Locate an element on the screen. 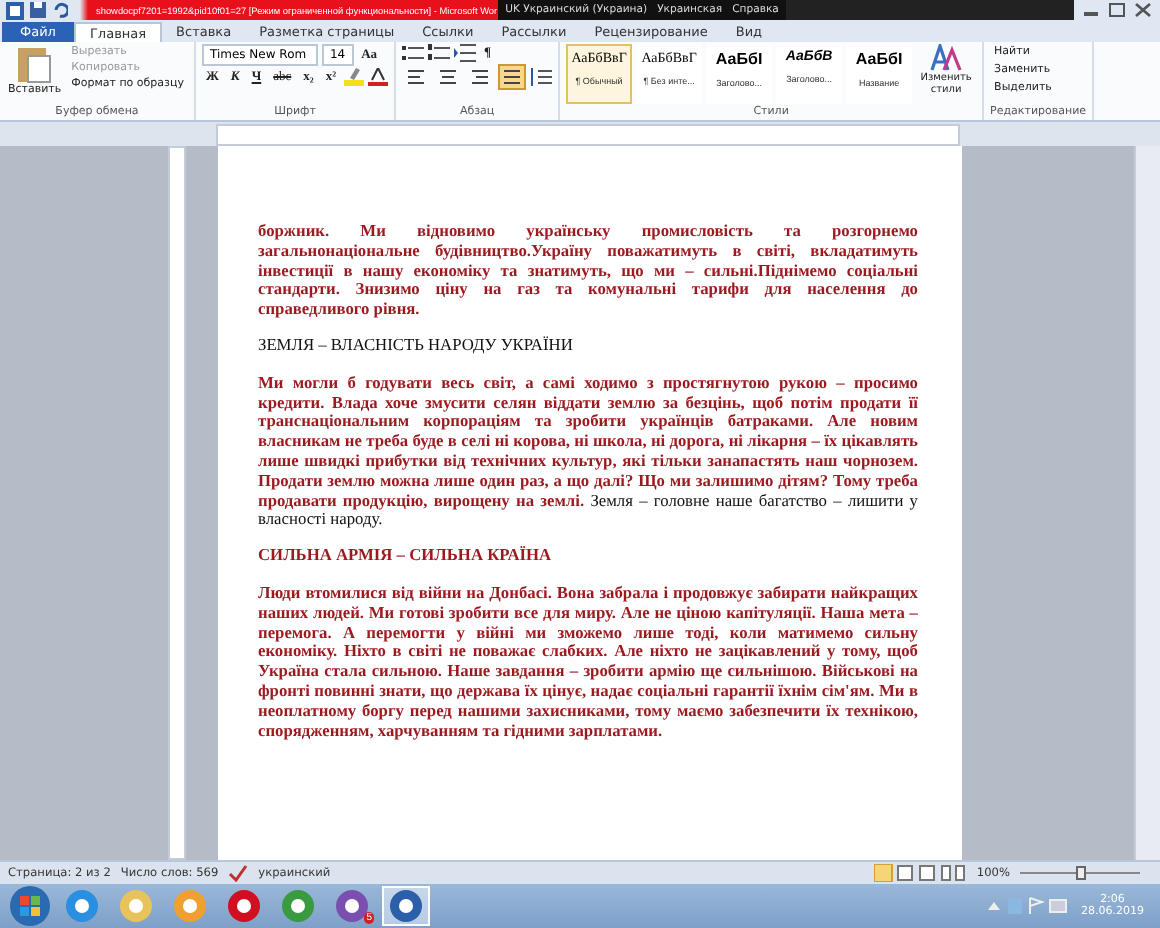  section-heading: ЗЕМЛЯ – ВЛАСНІСТЬ НАРОДУ УКРАЇНИ is located at coordinates (416, 345).